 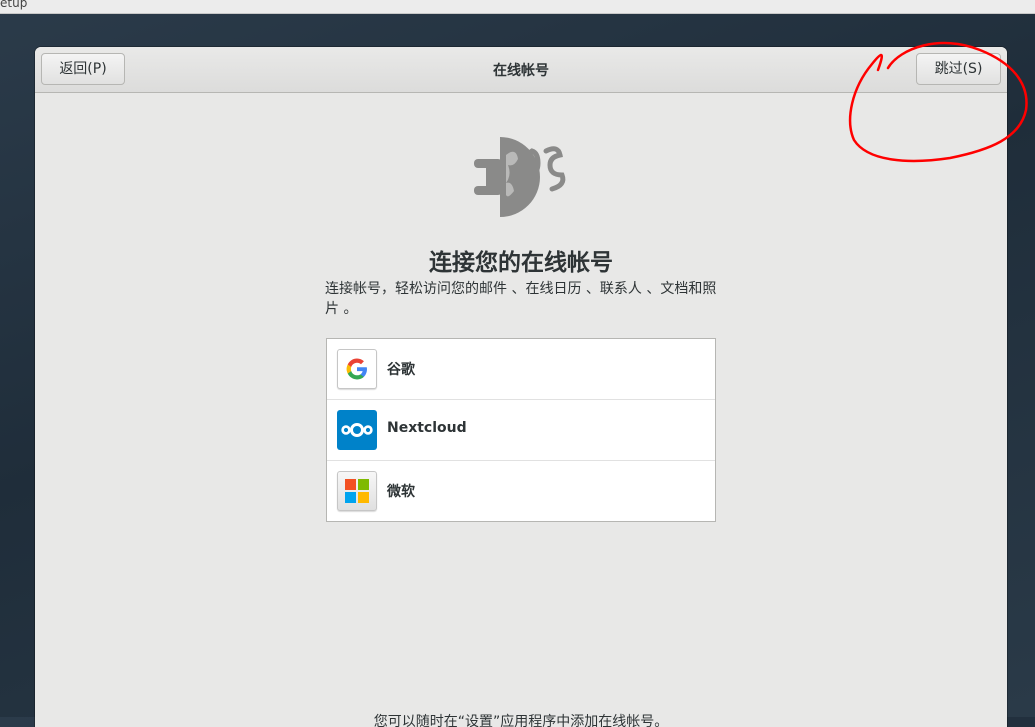 What do you see at coordinates (521, 299) in the screenshot?
I see `description-text: 连接帐号，轻松访问您的邮件 、在线日历 、联系人 、文档和照片 。` at bounding box center [521, 299].